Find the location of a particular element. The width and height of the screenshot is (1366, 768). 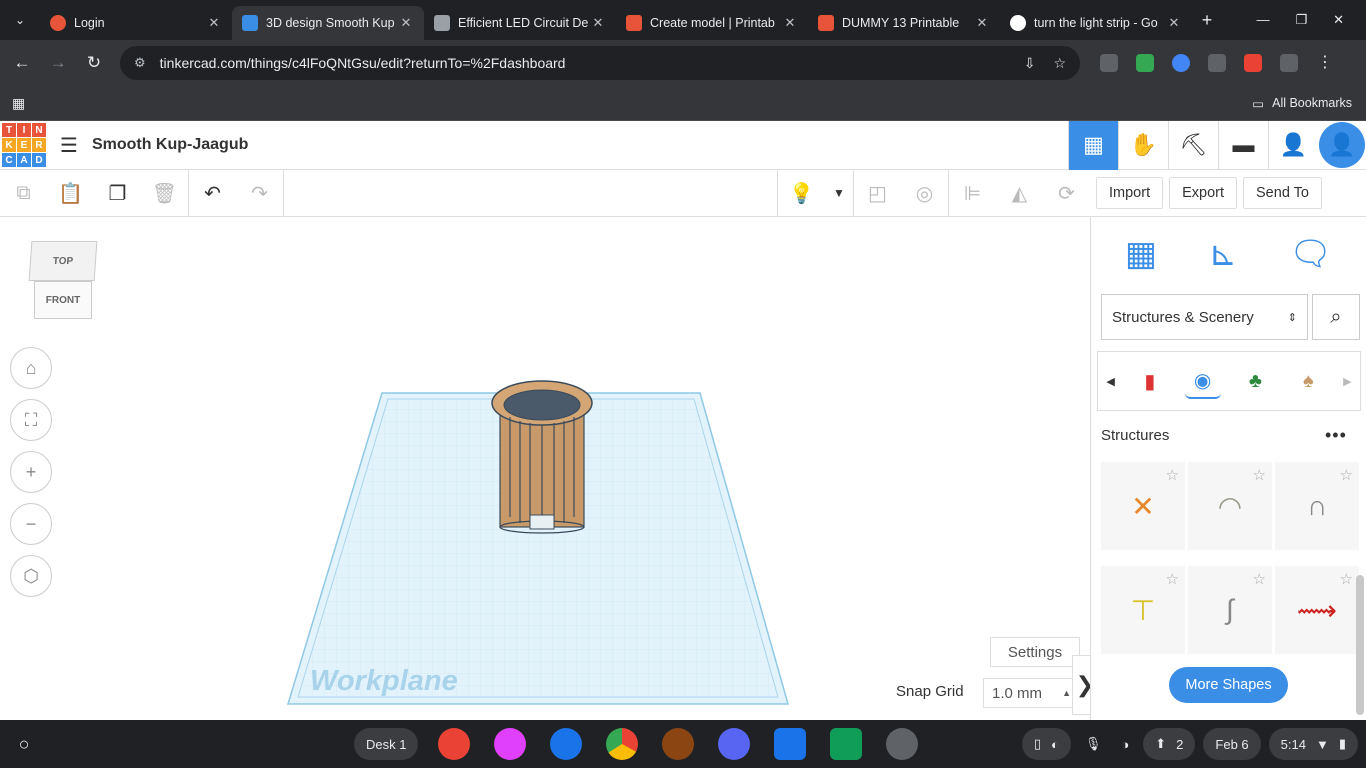

restore-icon: ❐ is located at coordinates (1301, 20).